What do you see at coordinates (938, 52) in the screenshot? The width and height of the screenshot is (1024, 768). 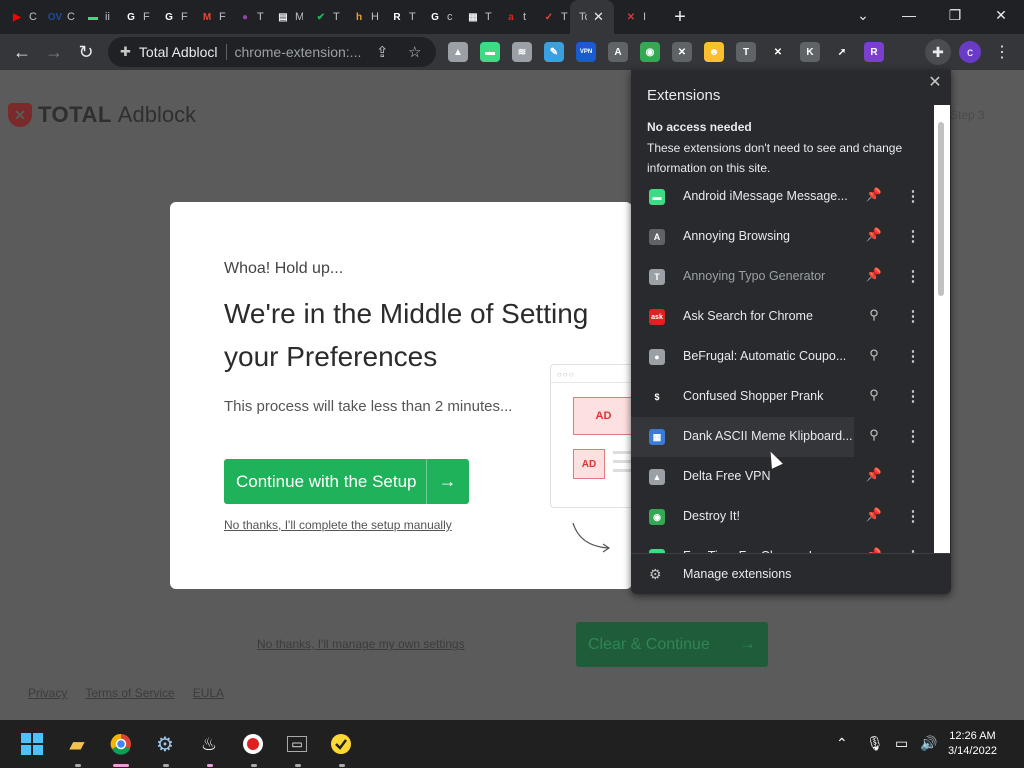 I see `extensions-button: ✚` at bounding box center [938, 52].